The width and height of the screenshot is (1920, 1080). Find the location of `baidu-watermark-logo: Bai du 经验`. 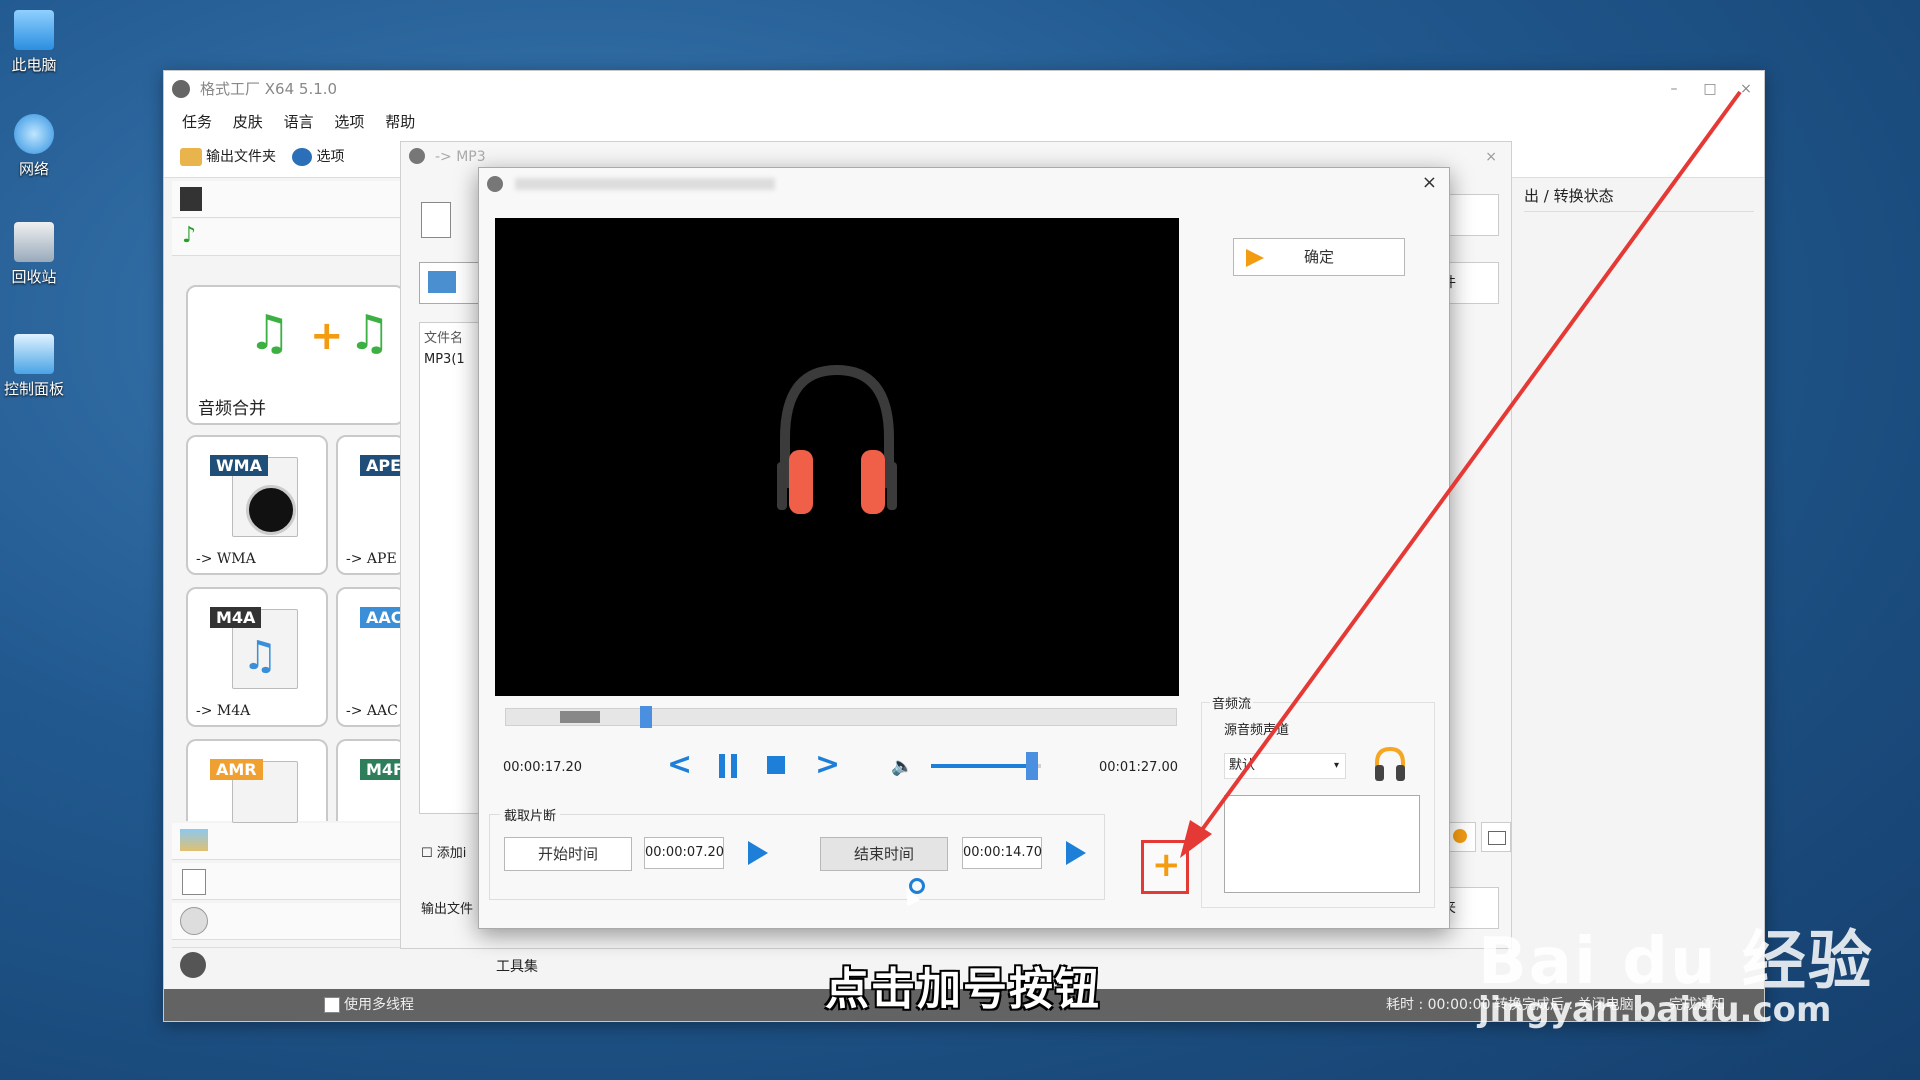

baidu-watermark-logo: Bai du 经验 is located at coordinates (1676, 962).